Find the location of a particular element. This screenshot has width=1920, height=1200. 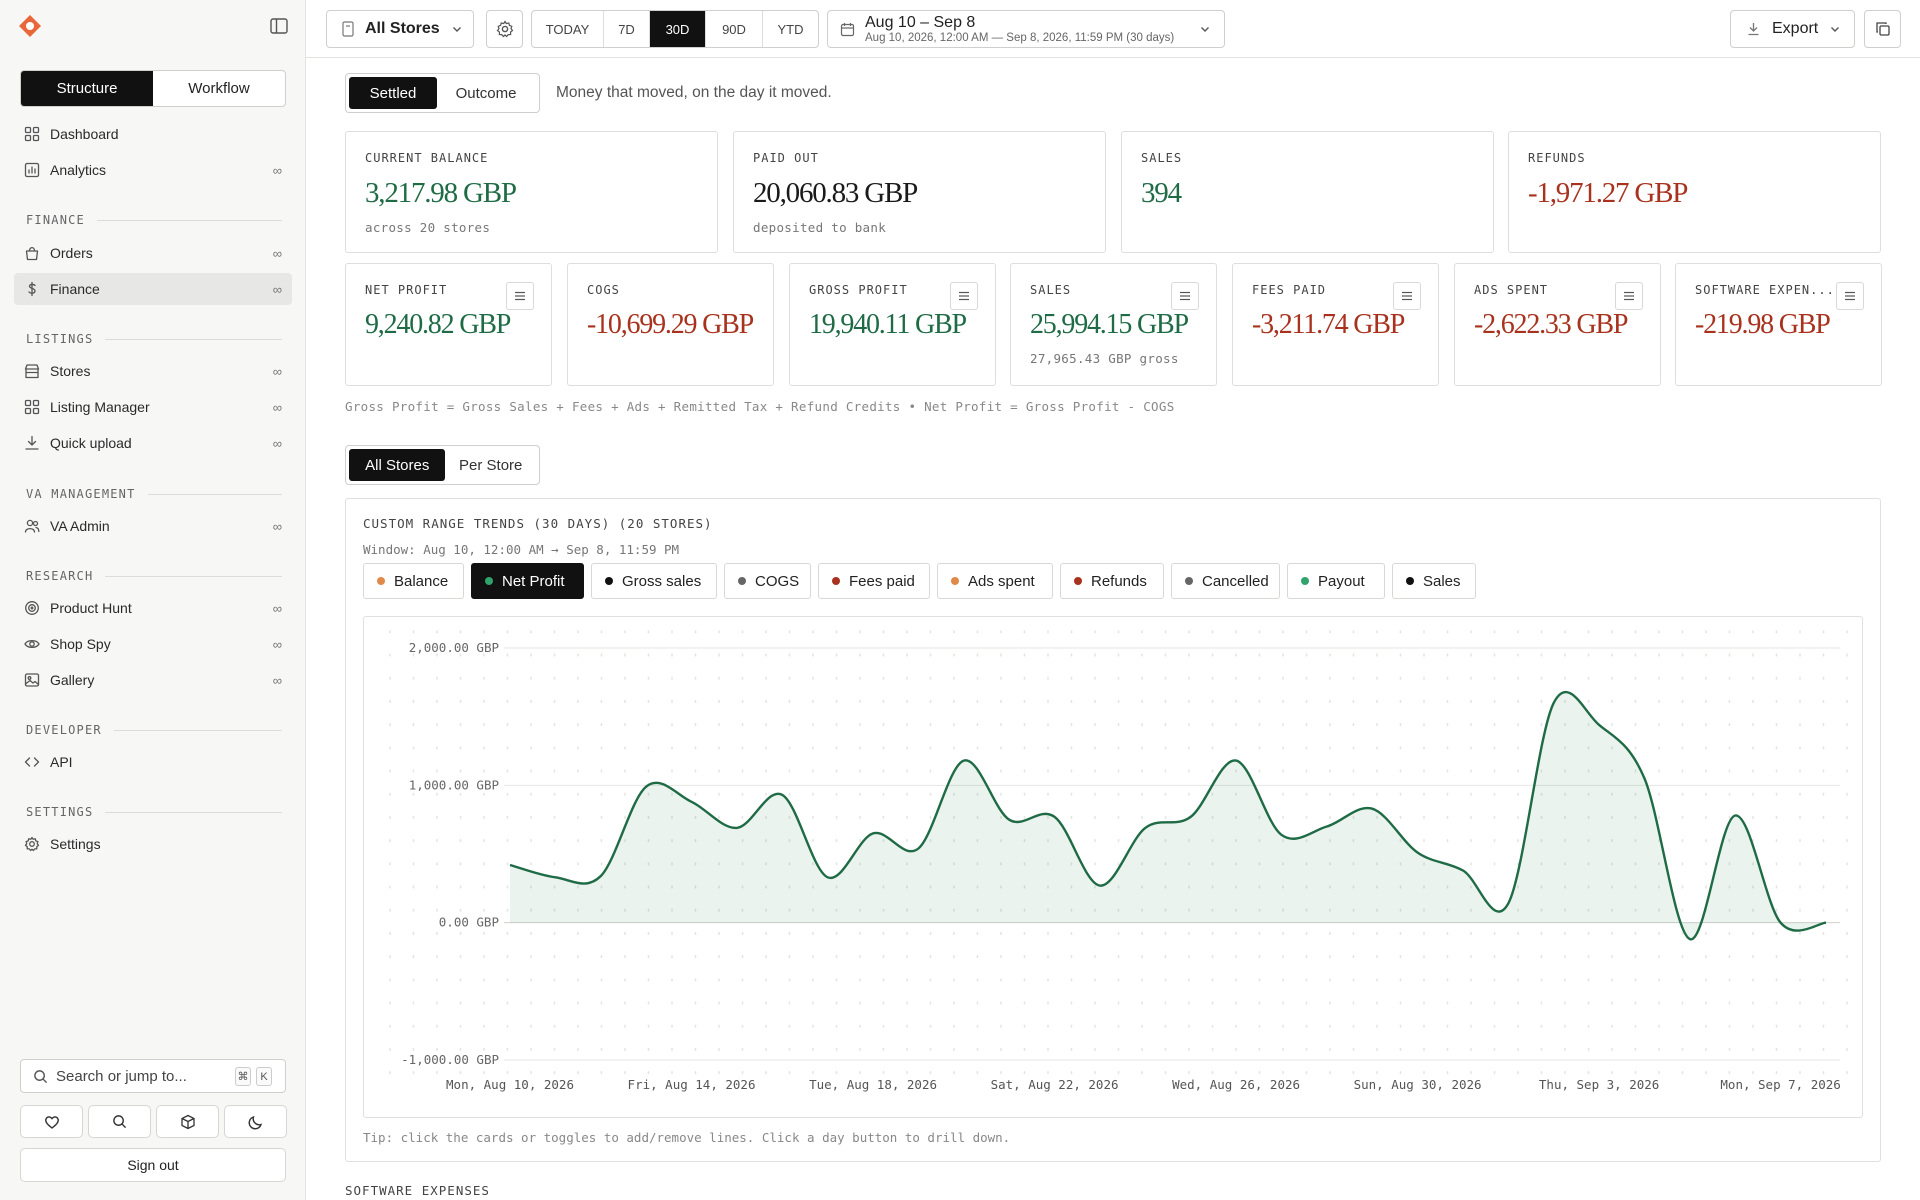

sidebar-item-label: Listing Manager is located at coordinates (100, 407).